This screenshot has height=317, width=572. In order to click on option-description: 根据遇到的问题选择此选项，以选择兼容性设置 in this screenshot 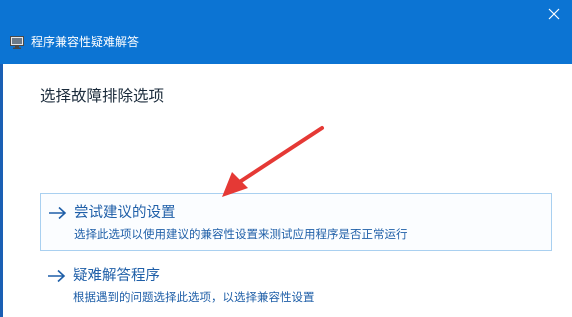, I will do `click(194, 297)`.